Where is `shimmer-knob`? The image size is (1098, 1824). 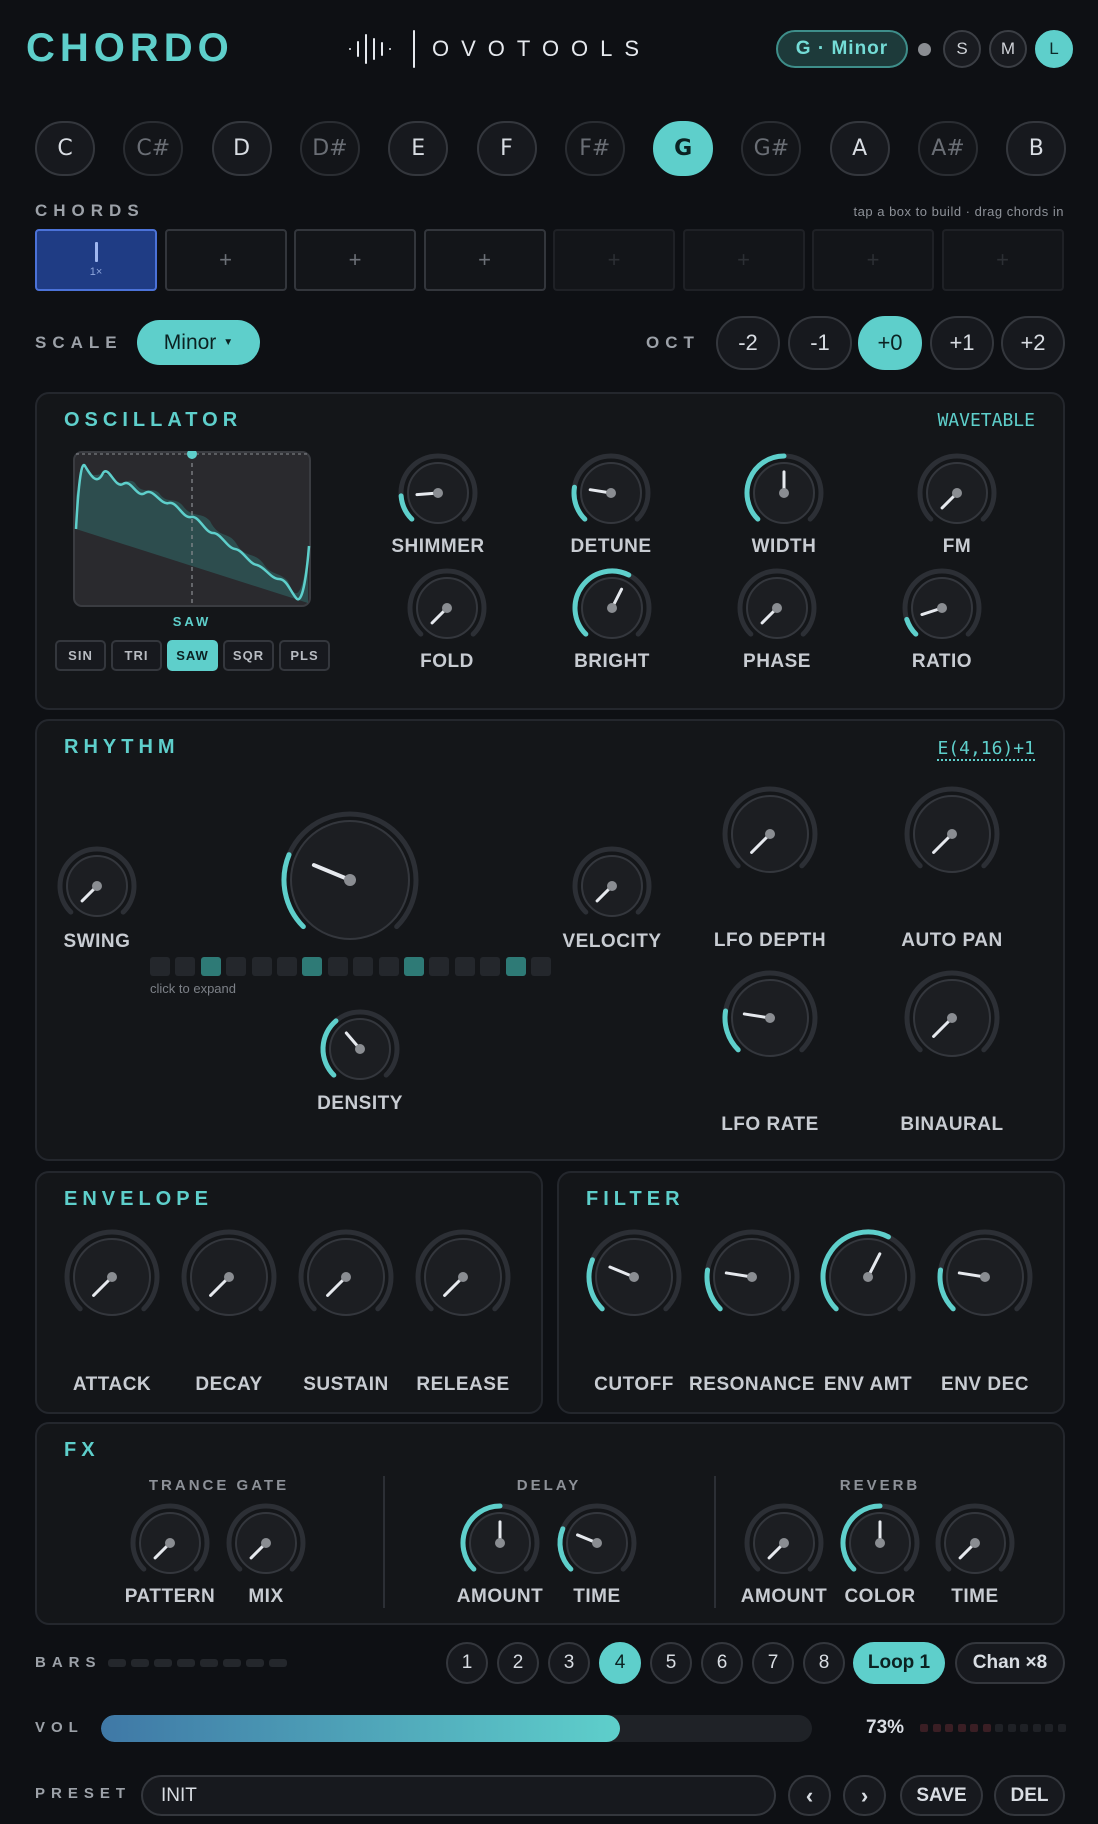
shimmer-knob is located at coordinates (438, 493).